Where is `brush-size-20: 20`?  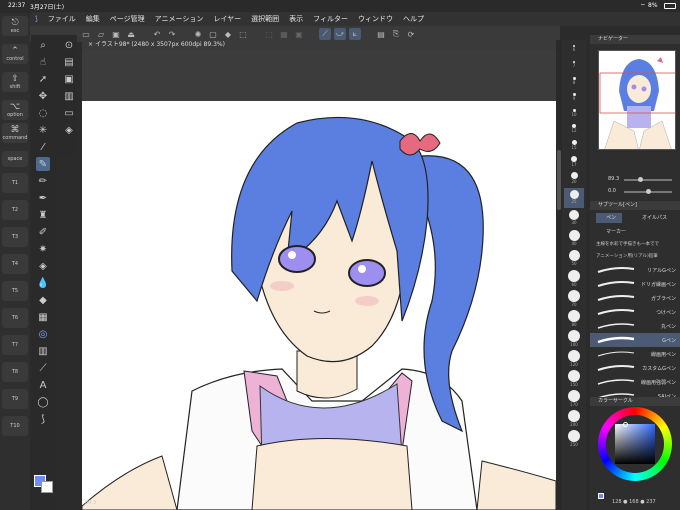 brush-size-20: 20 is located at coordinates (574, 179).